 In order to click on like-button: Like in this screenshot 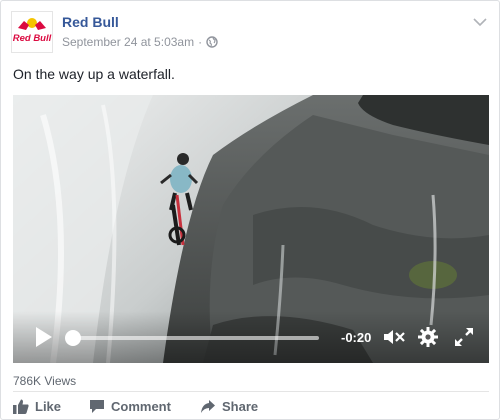, I will do `click(37, 406)`.